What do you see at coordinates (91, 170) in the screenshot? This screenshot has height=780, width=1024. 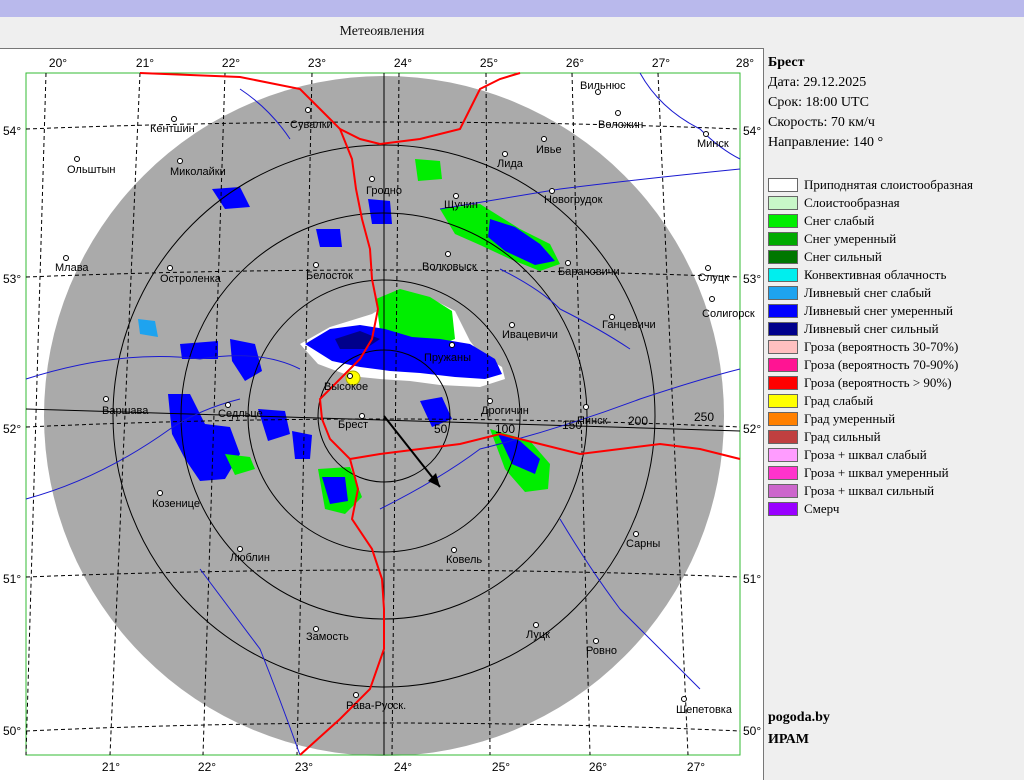 I see `svg-text: Ольштын` at bounding box center [91, 170].